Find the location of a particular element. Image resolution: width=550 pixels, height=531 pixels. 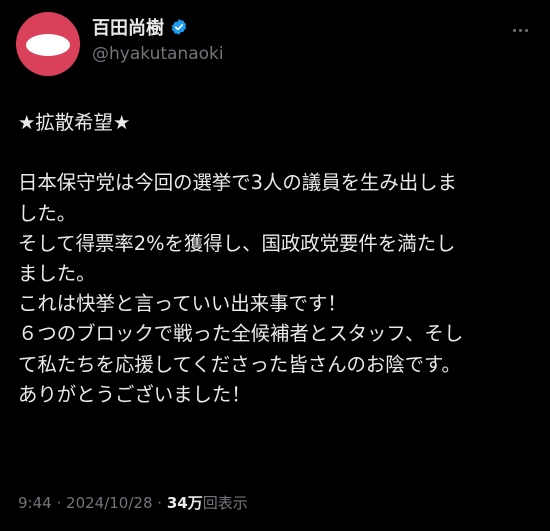

avatar-image-shape is located at coordinates (48, 45).